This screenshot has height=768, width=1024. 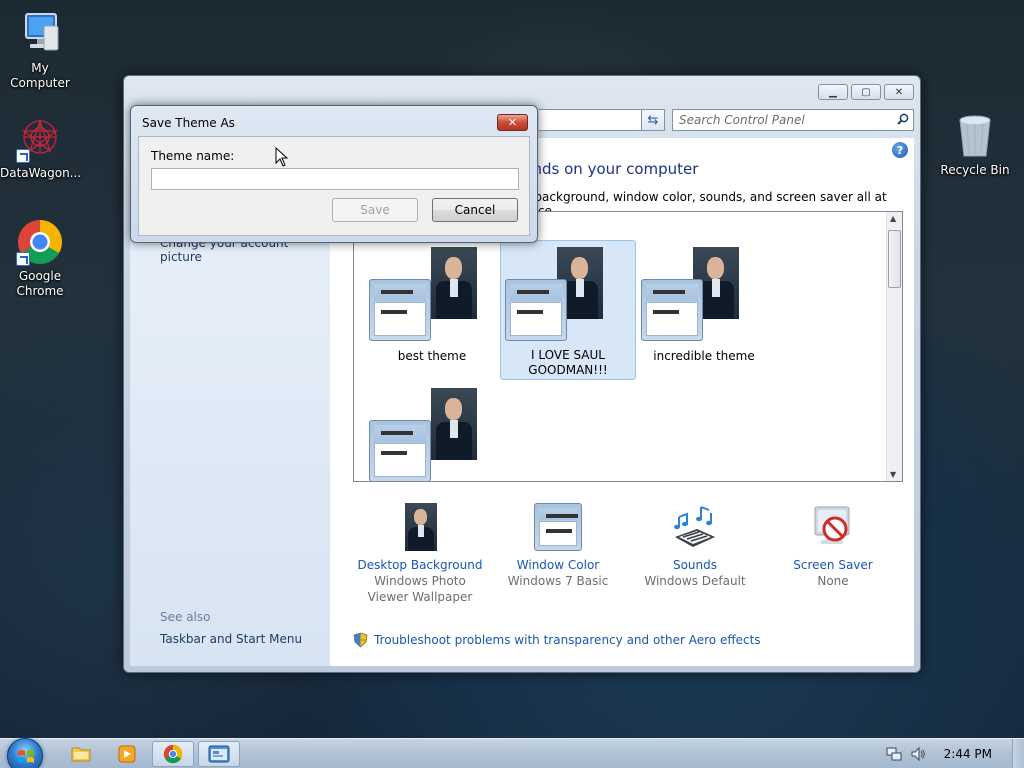 I want to click on search-placeholder: Search Control Panel, so click(x=742, y=120).